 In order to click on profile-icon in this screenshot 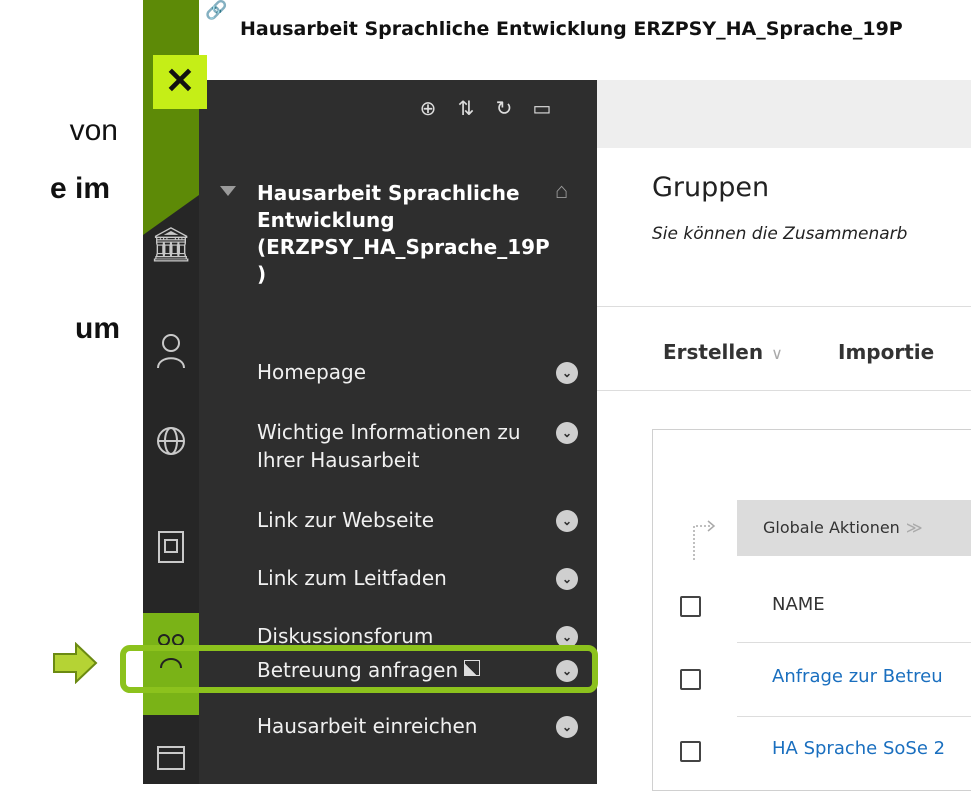, I will do `click(171, 355)`.